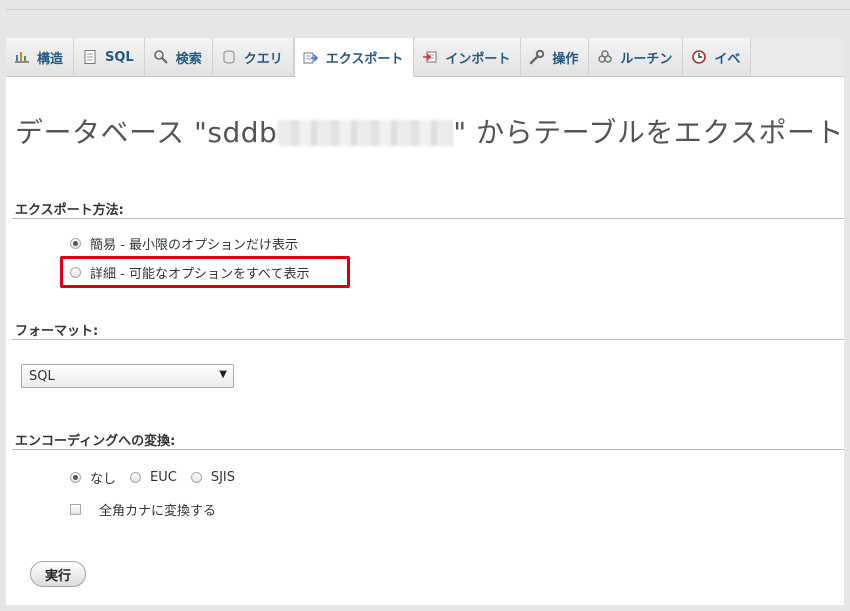 The height and width of the screenshot is (611, 850). I want to click on dropdown-arrow-icon: ▼, so click(223, 374).